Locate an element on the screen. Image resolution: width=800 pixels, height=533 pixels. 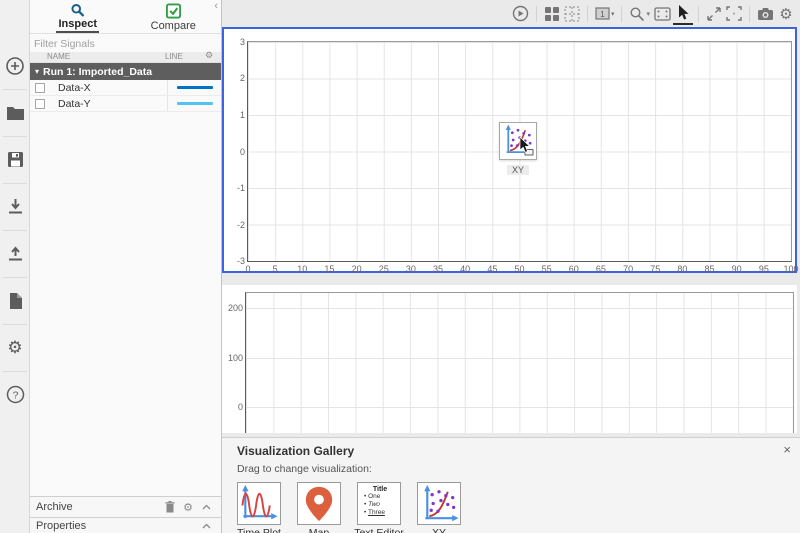
text-editor-preview-item: Two is located at coordinates (380, 505).